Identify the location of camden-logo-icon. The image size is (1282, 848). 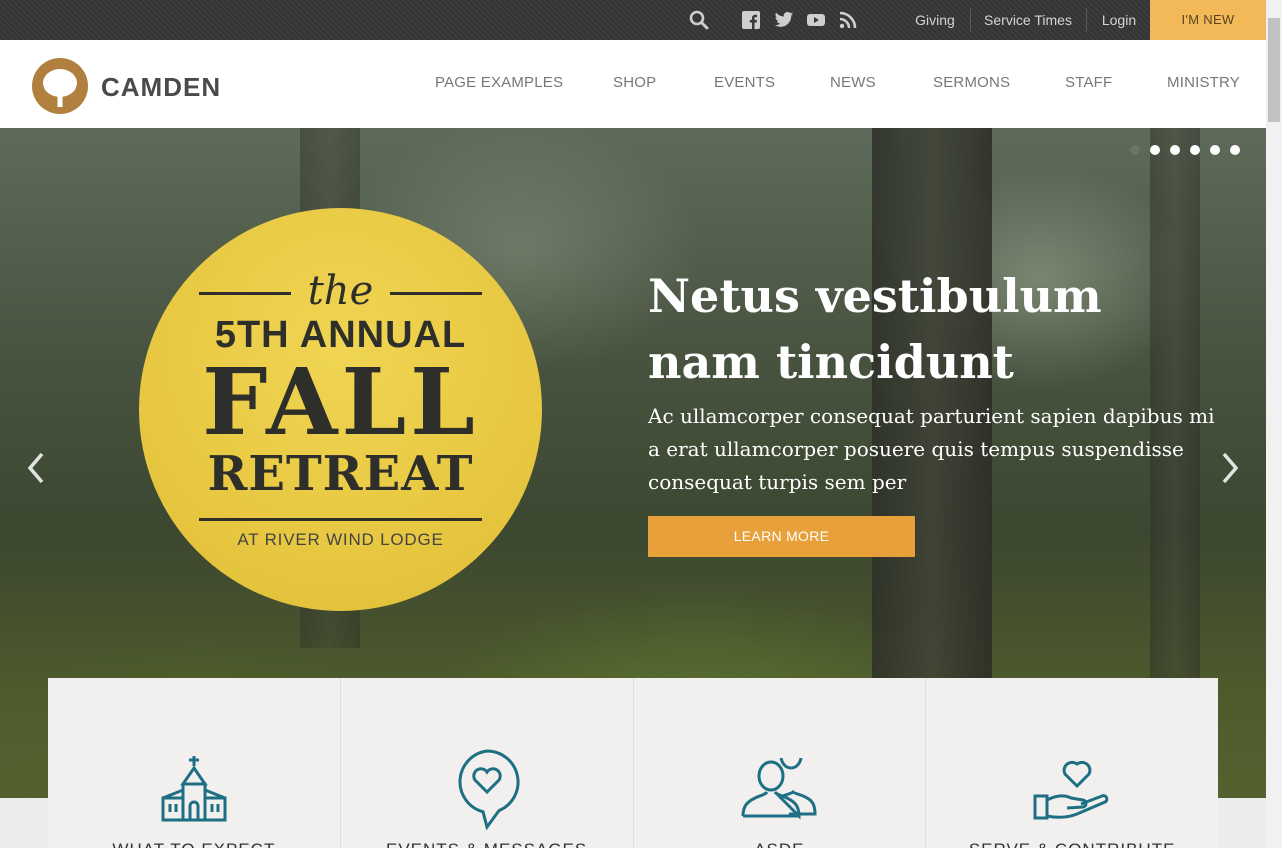
(60, 86).